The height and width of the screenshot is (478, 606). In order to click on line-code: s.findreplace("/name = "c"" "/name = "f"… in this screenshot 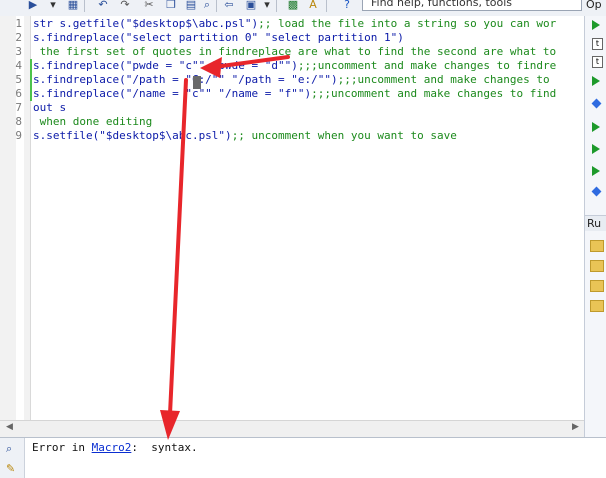, I will do `click(294, 94)`.